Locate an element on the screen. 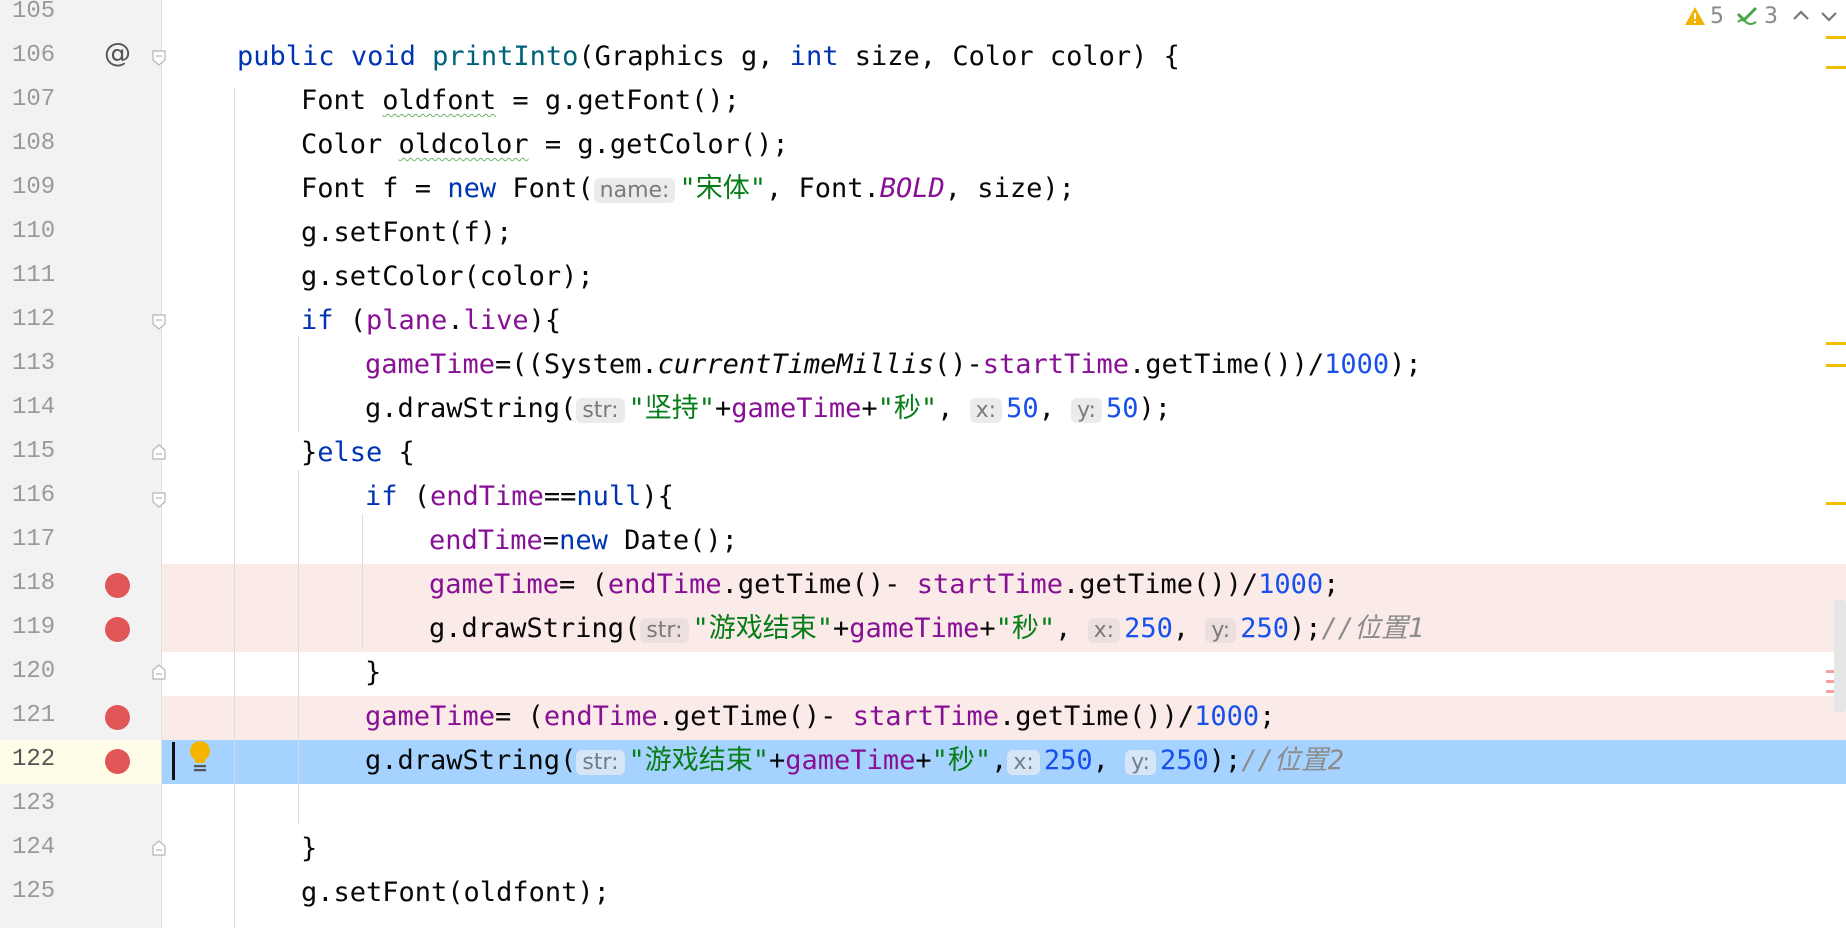 The height and width of the screenshot is (928, 1846). gutter-line-117: 117 is located at coordinates (80, 542).